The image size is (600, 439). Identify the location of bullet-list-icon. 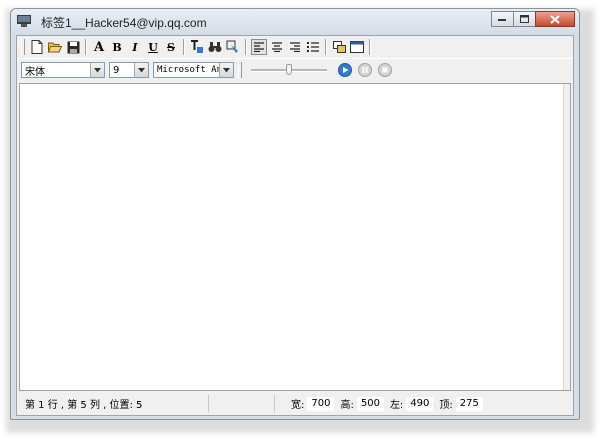
(313, 47).